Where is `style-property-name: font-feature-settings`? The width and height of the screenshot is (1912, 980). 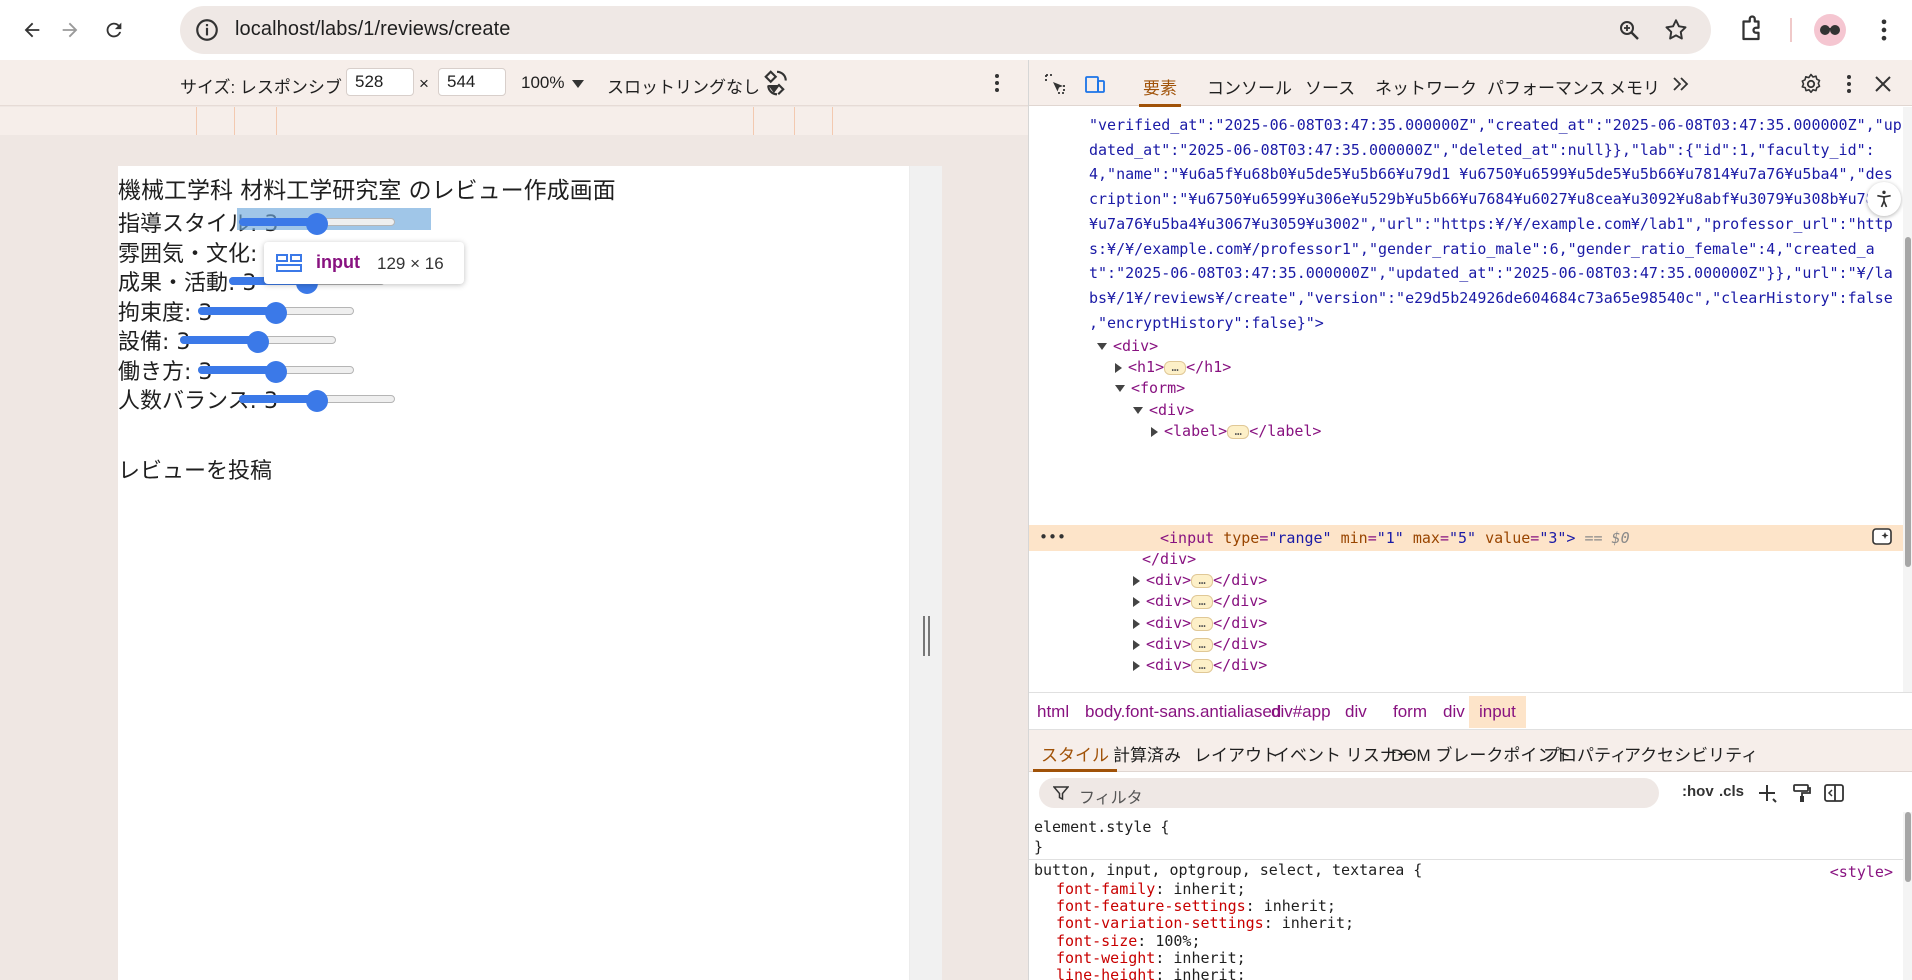 style-property-name: font-feature-settings is located at coordinates (1151, 906).